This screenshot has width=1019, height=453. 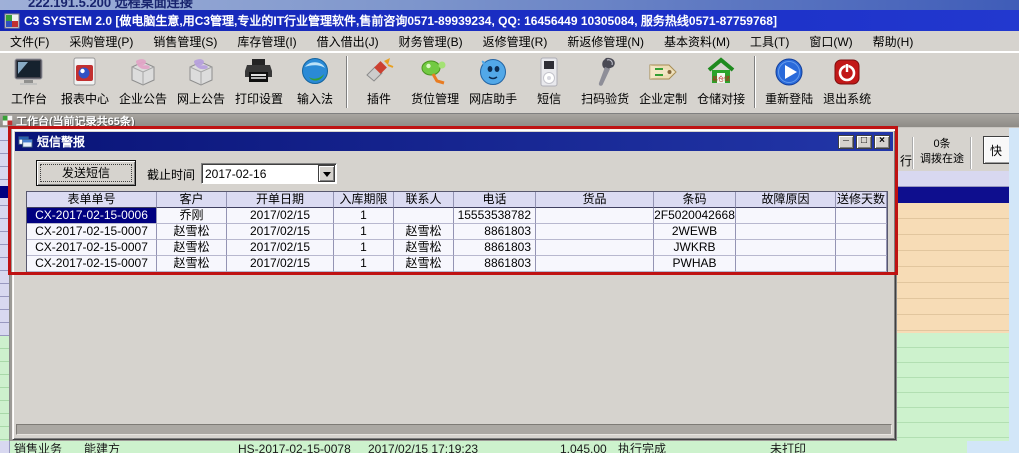 What do you see at coordinates (192, 200) in the screenshot?
I see `table-header-cell: 客户` at bounding box center [192, 200].